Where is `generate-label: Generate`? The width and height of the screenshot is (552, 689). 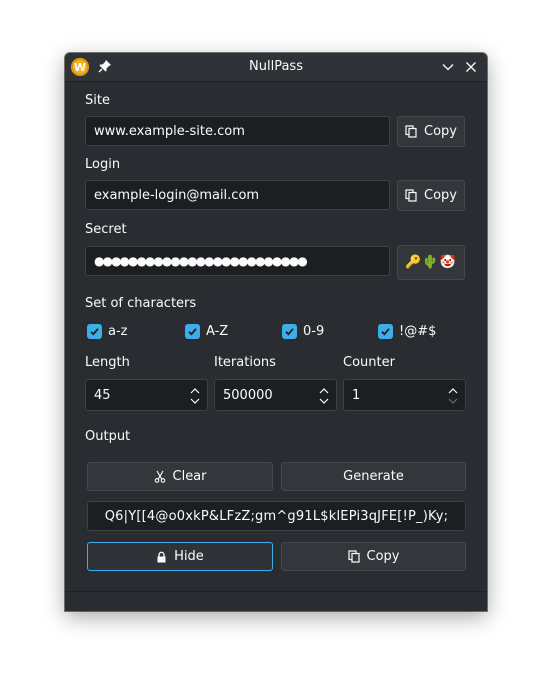
generate-label: Generate is located at coordinates (373, 476).